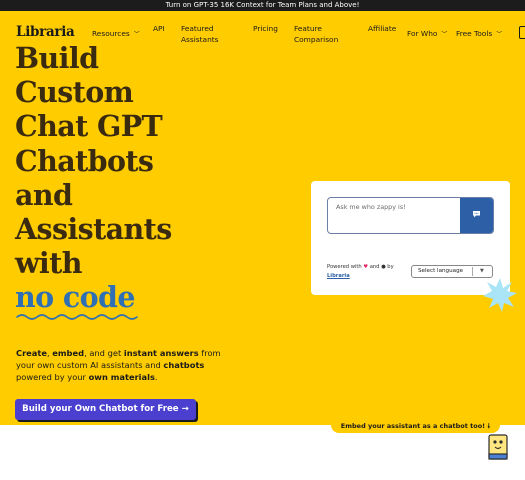 The image size is (525, 480). Describe the element at coordinates (75, 297) in the screenshot. I see `headline-accent: no code` at that location.